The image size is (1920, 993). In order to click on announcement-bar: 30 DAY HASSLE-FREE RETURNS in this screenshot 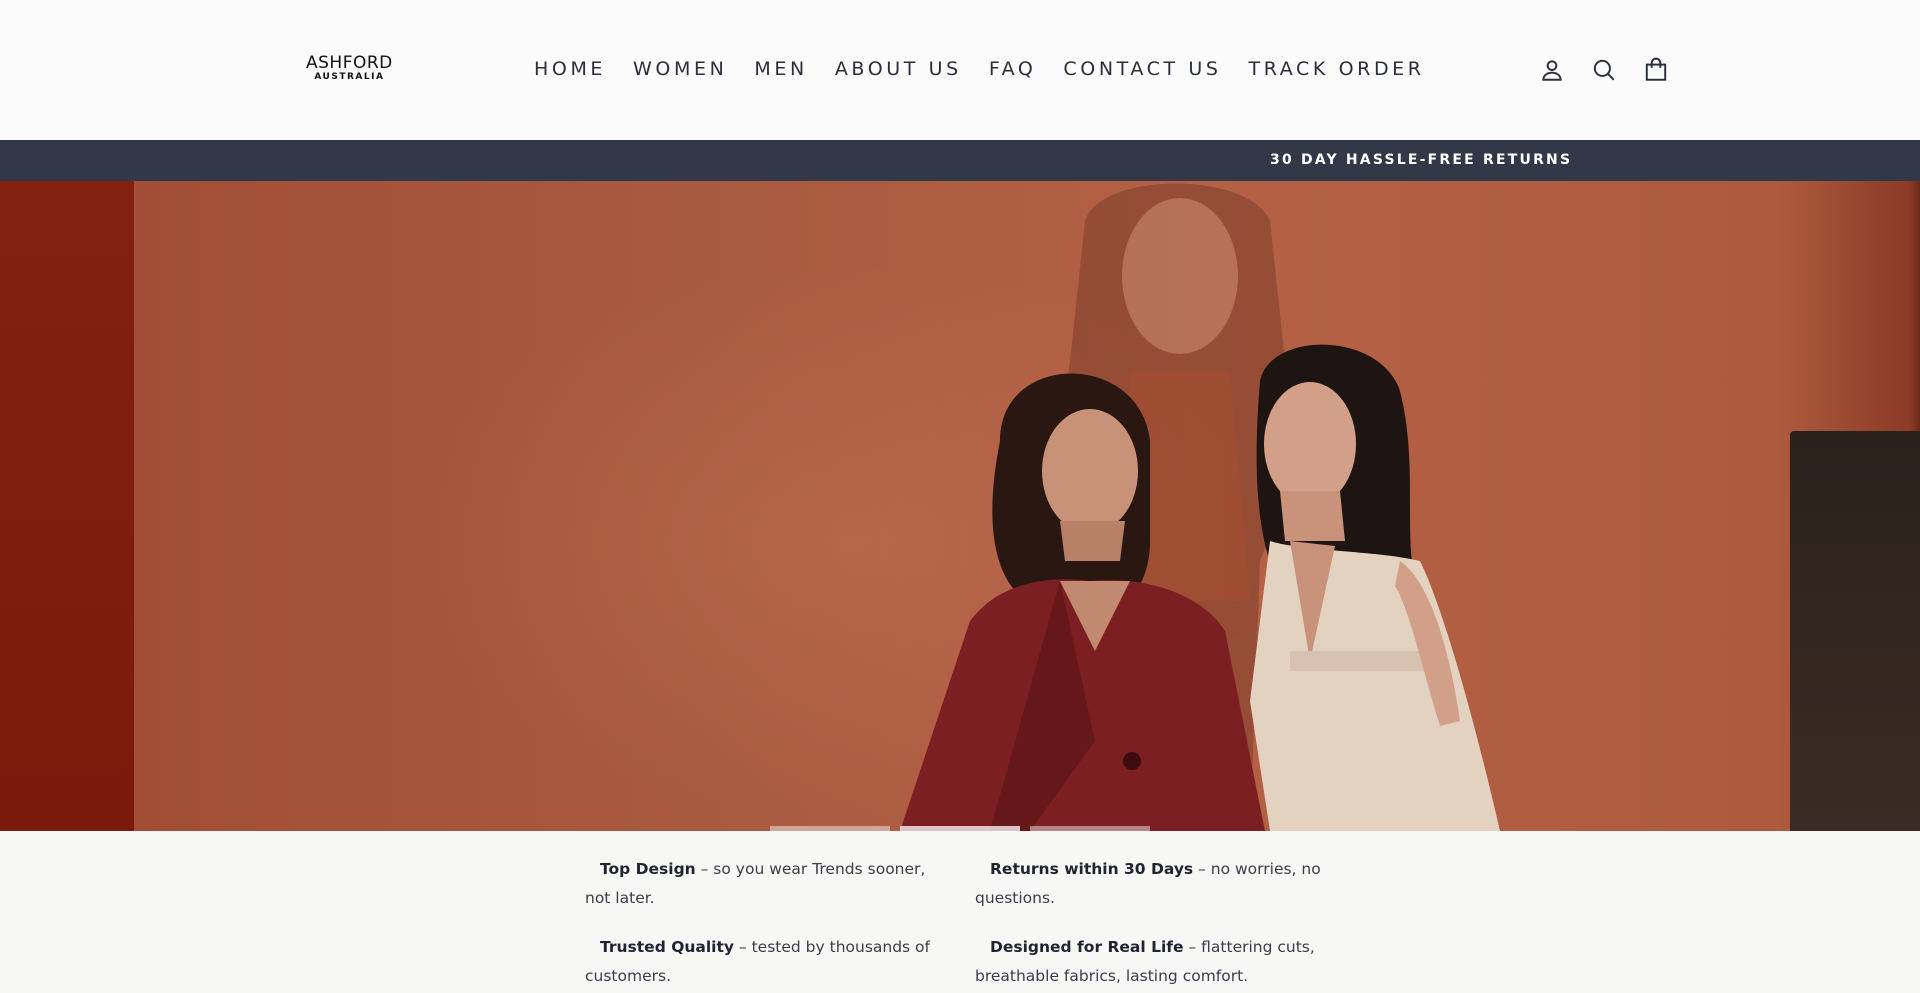, I will do `click(960, 160)`.